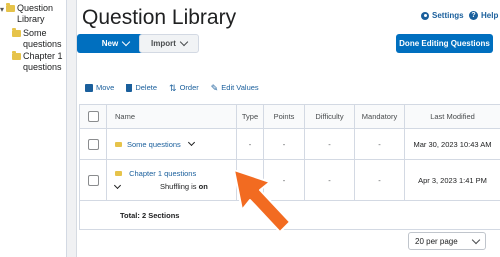  What do you see at coordinates (162, 173) in the screenshot?
I see `section-link: Chapter 1 questions` at bounding box center [162, 173].